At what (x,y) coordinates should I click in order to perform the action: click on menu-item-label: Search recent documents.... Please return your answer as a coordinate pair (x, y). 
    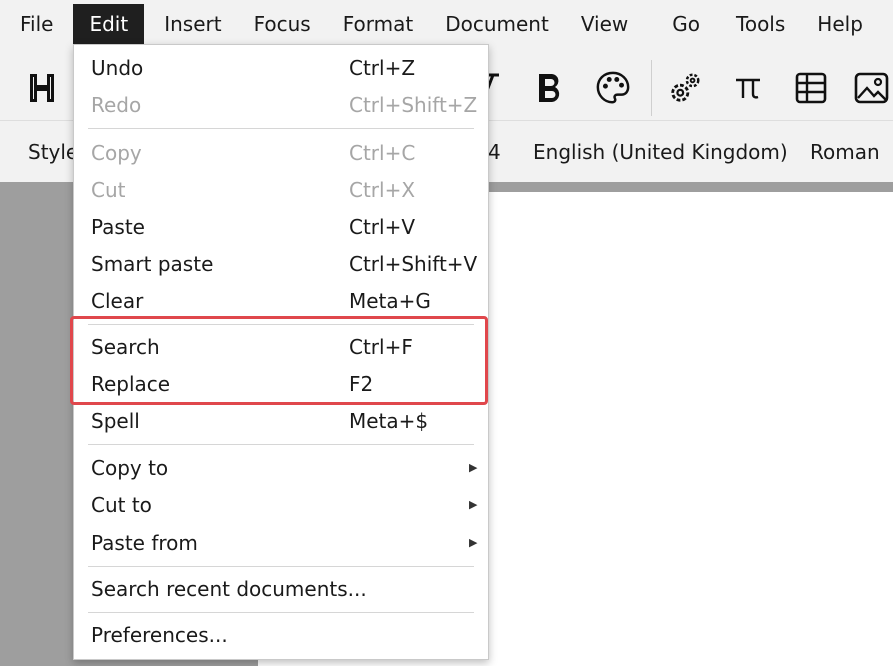
    Looking at the image, I should click on (229, 589).